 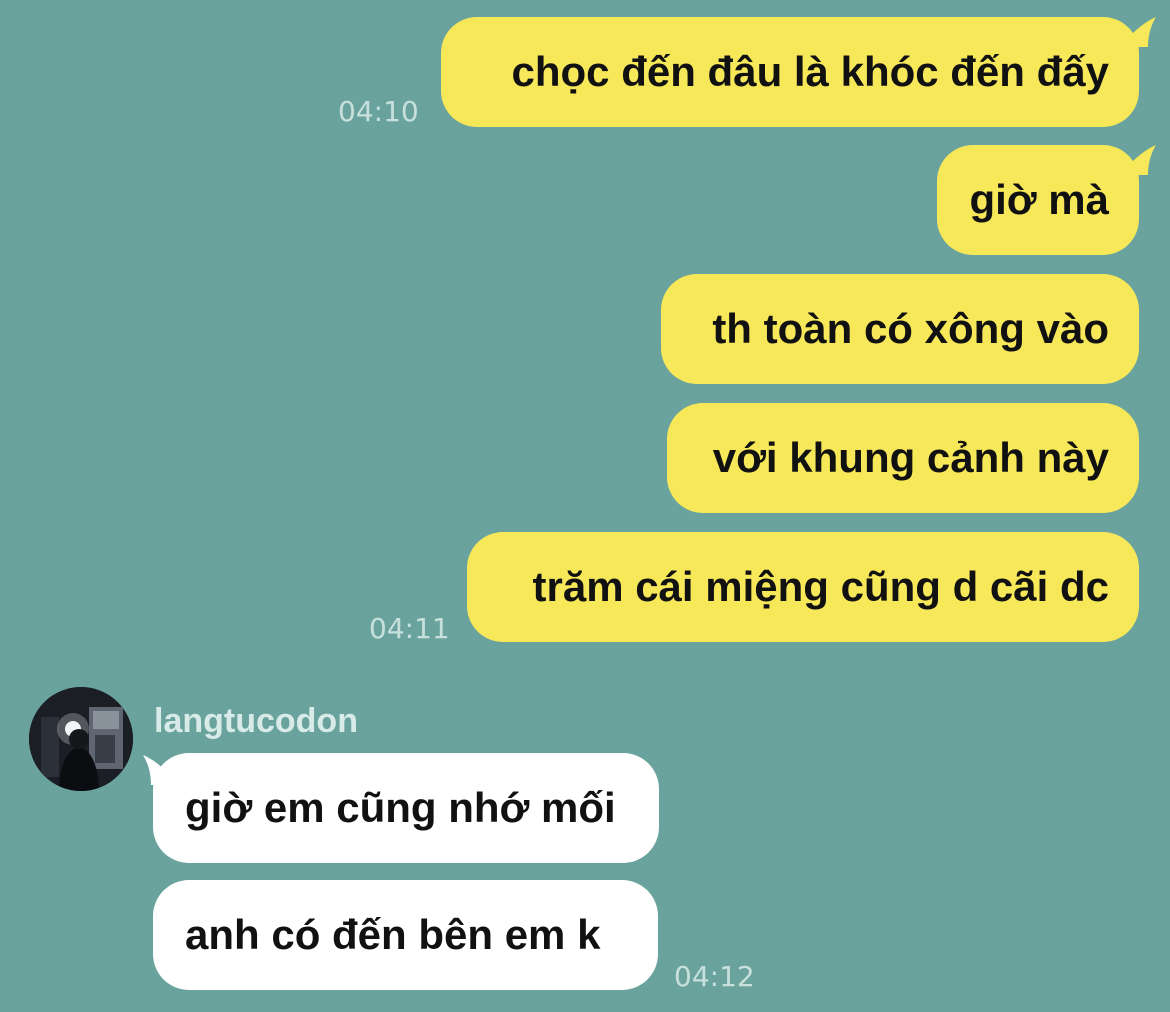 I want to click on message-text: th toàn có xông vào, so click(x=910, y=328).